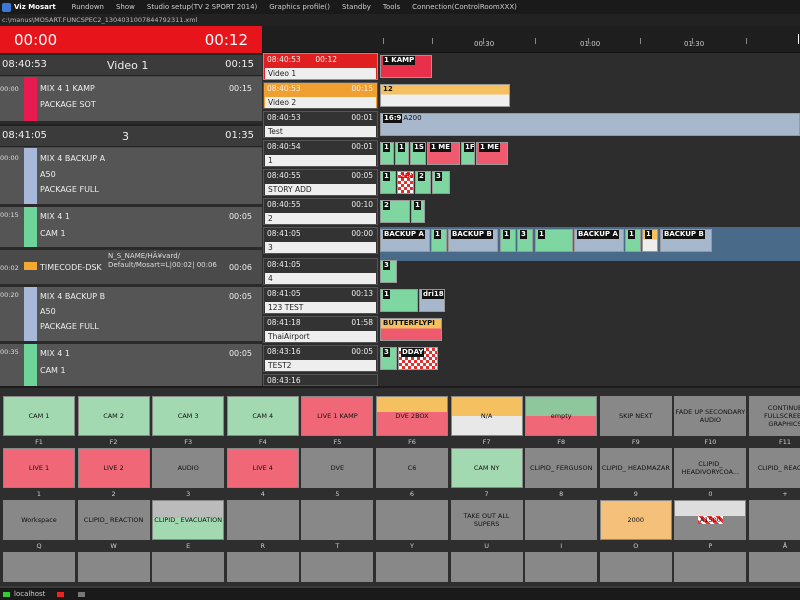 The width and height of the screenshot is (800, 600). Describe the element at coordinates (486, 468) in the screenshot. I see `shortcut-button-1-6: CAM NY` at that location.